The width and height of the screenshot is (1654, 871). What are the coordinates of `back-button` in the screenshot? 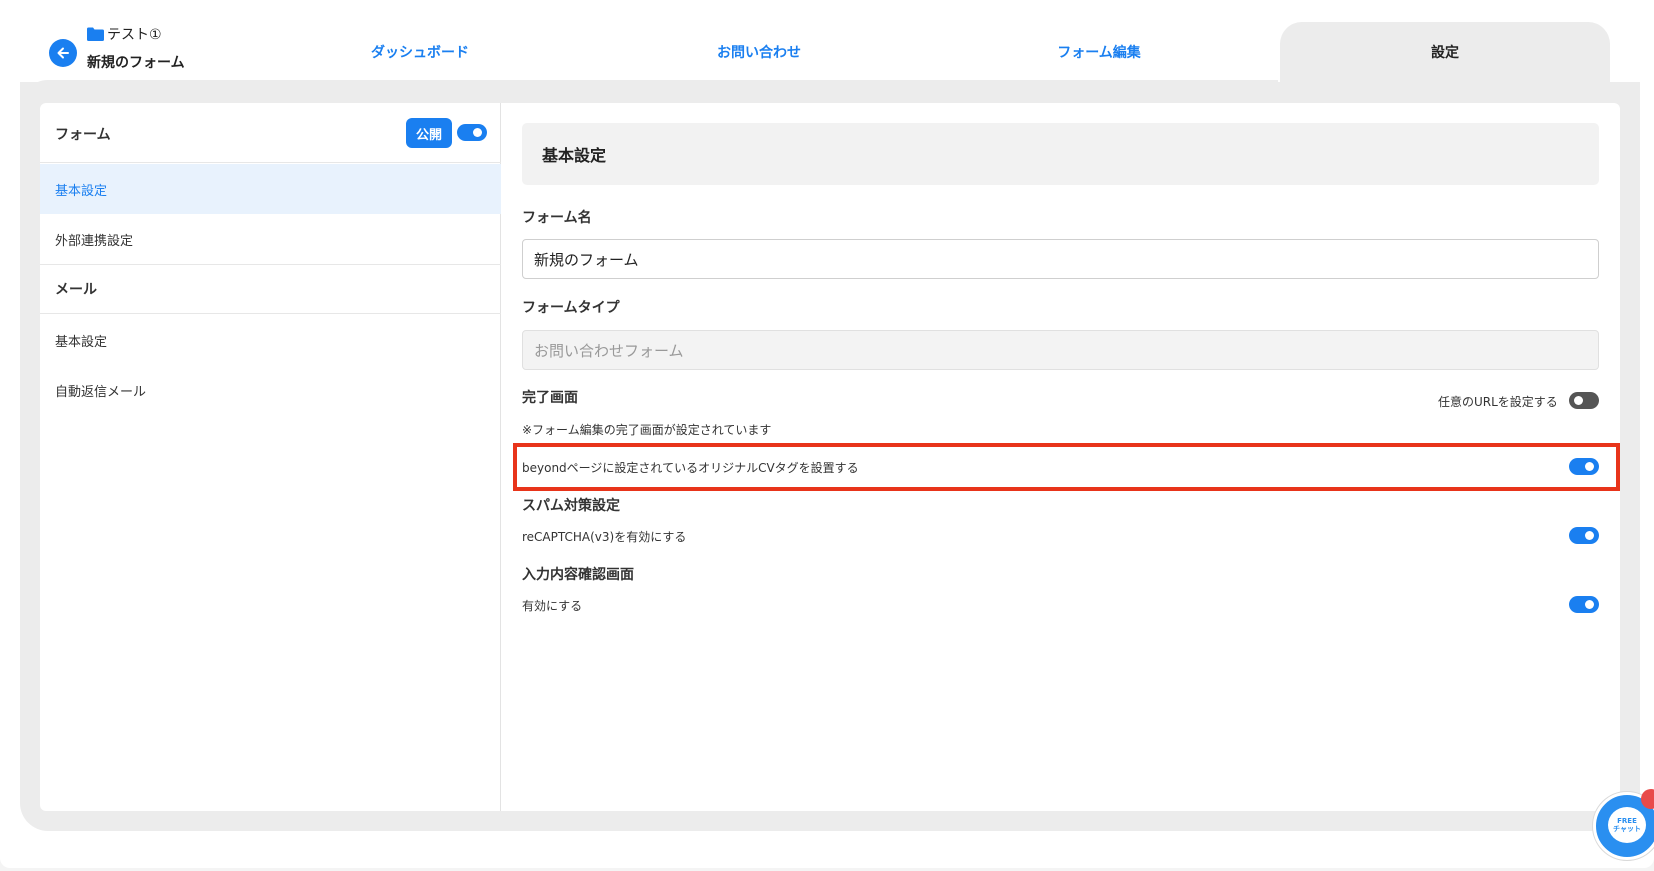 It's located at (63, 53).